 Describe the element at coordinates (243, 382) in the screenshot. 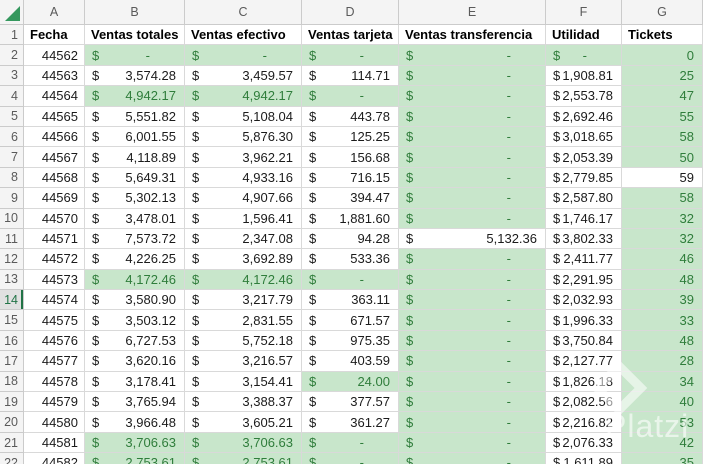

I see `cell-C18: $3,154.41` at that location.